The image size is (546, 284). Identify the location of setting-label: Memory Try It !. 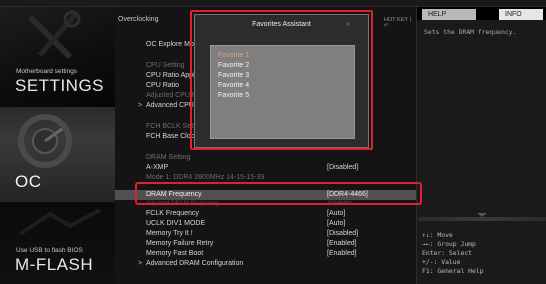
(169, 233).